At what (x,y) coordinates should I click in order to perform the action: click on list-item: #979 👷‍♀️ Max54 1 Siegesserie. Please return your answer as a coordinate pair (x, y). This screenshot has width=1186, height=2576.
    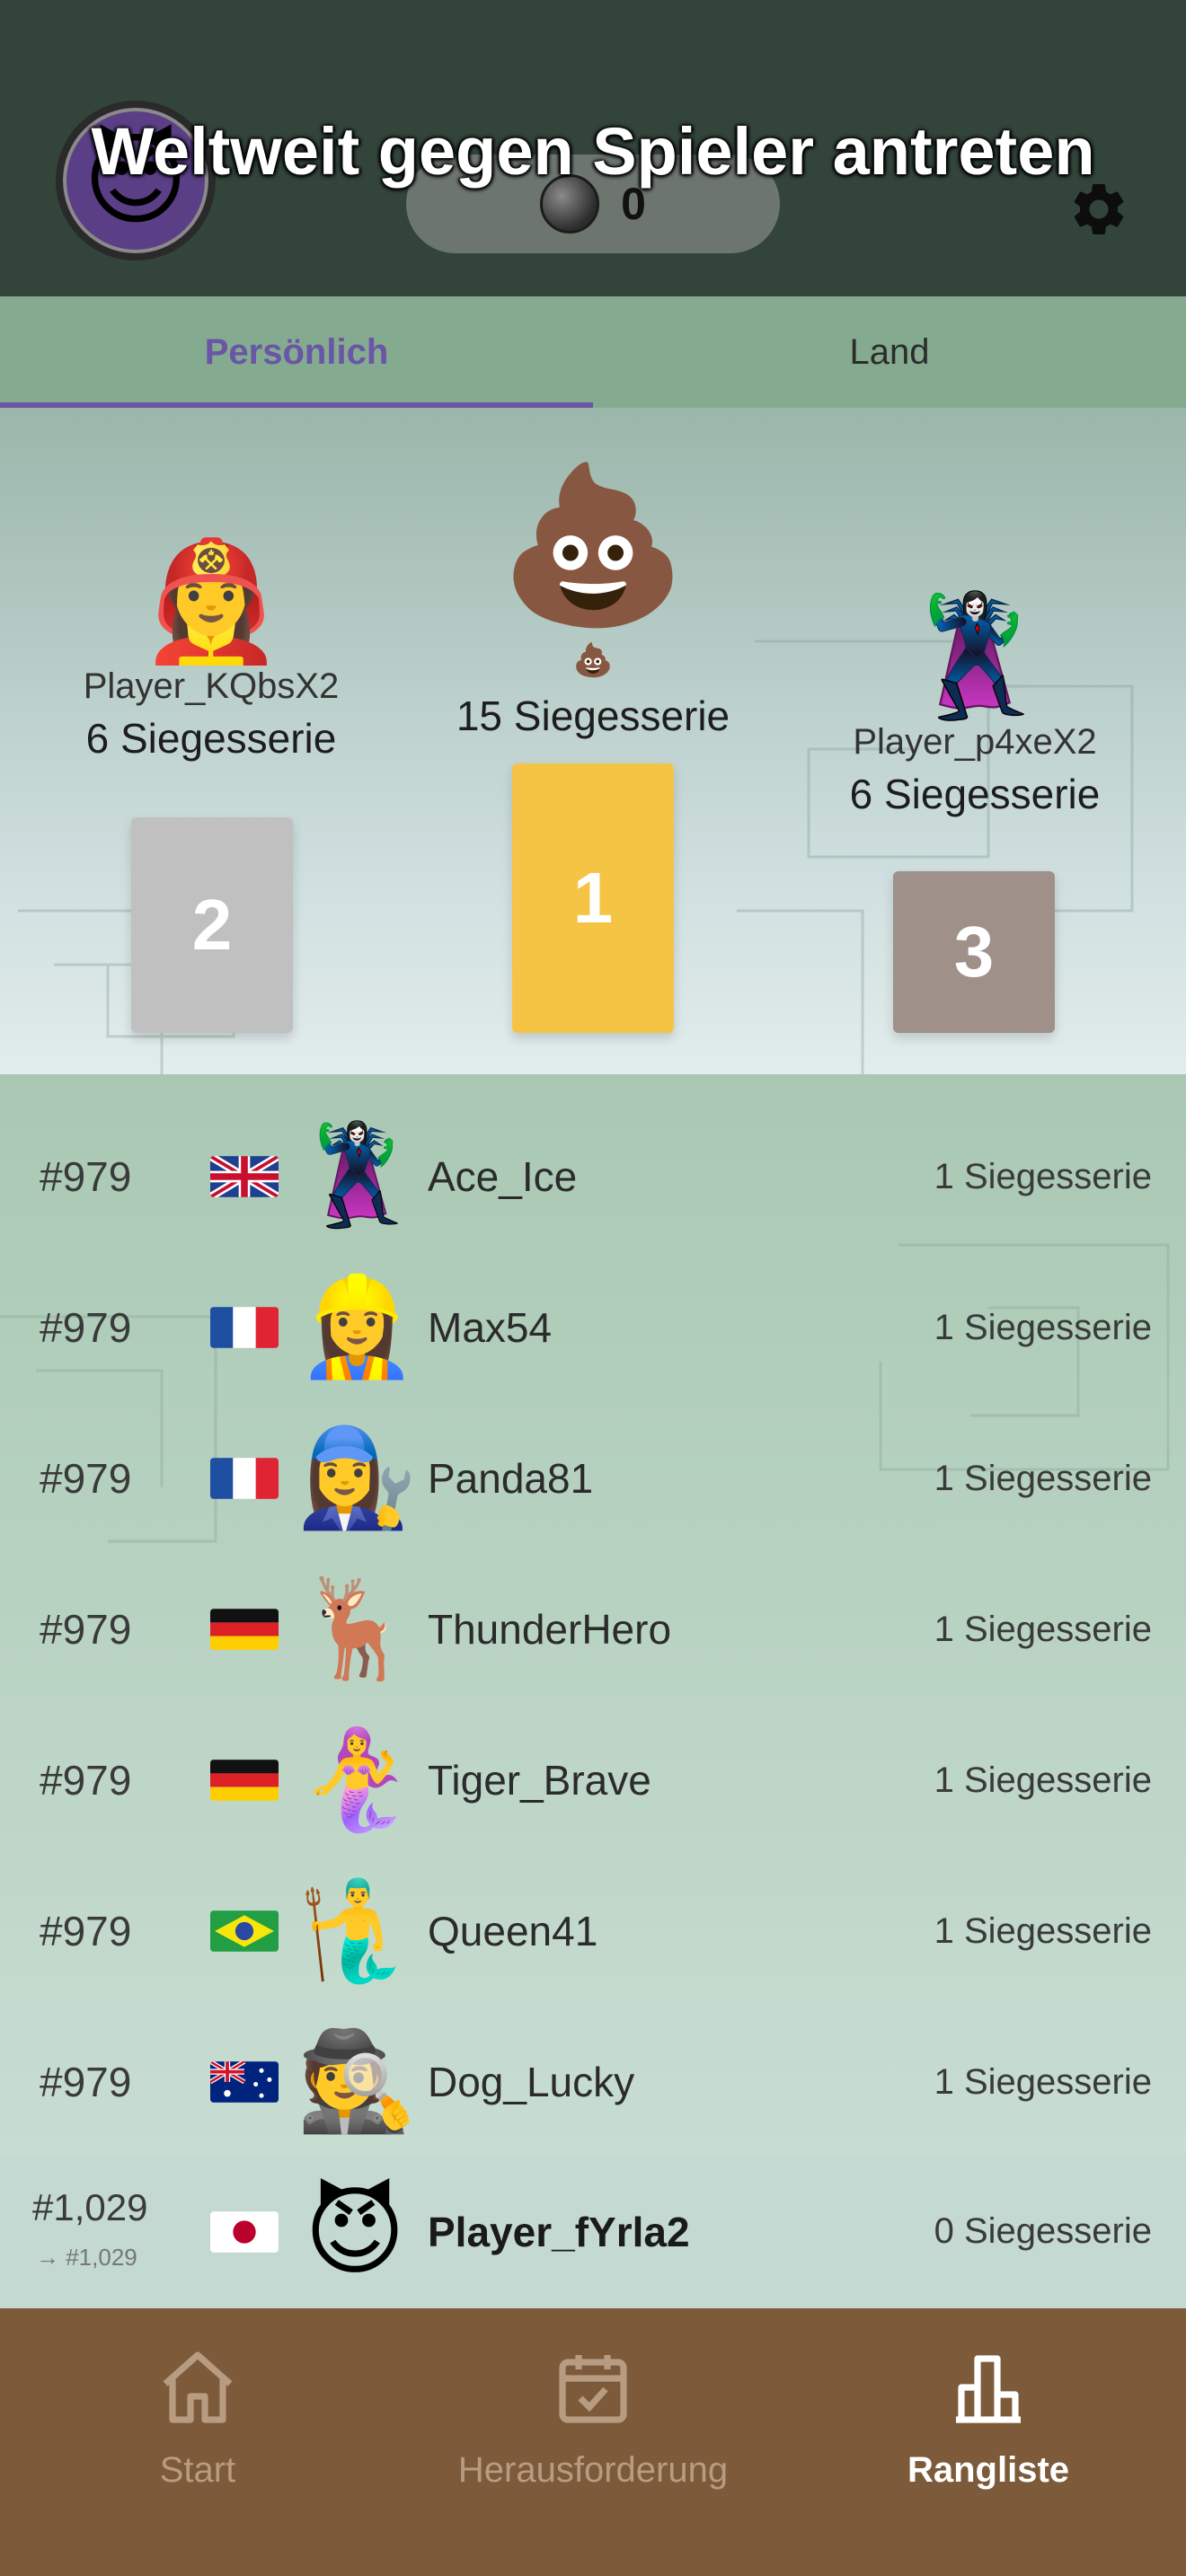
    Looking at the image, I should click on (593, 1327).